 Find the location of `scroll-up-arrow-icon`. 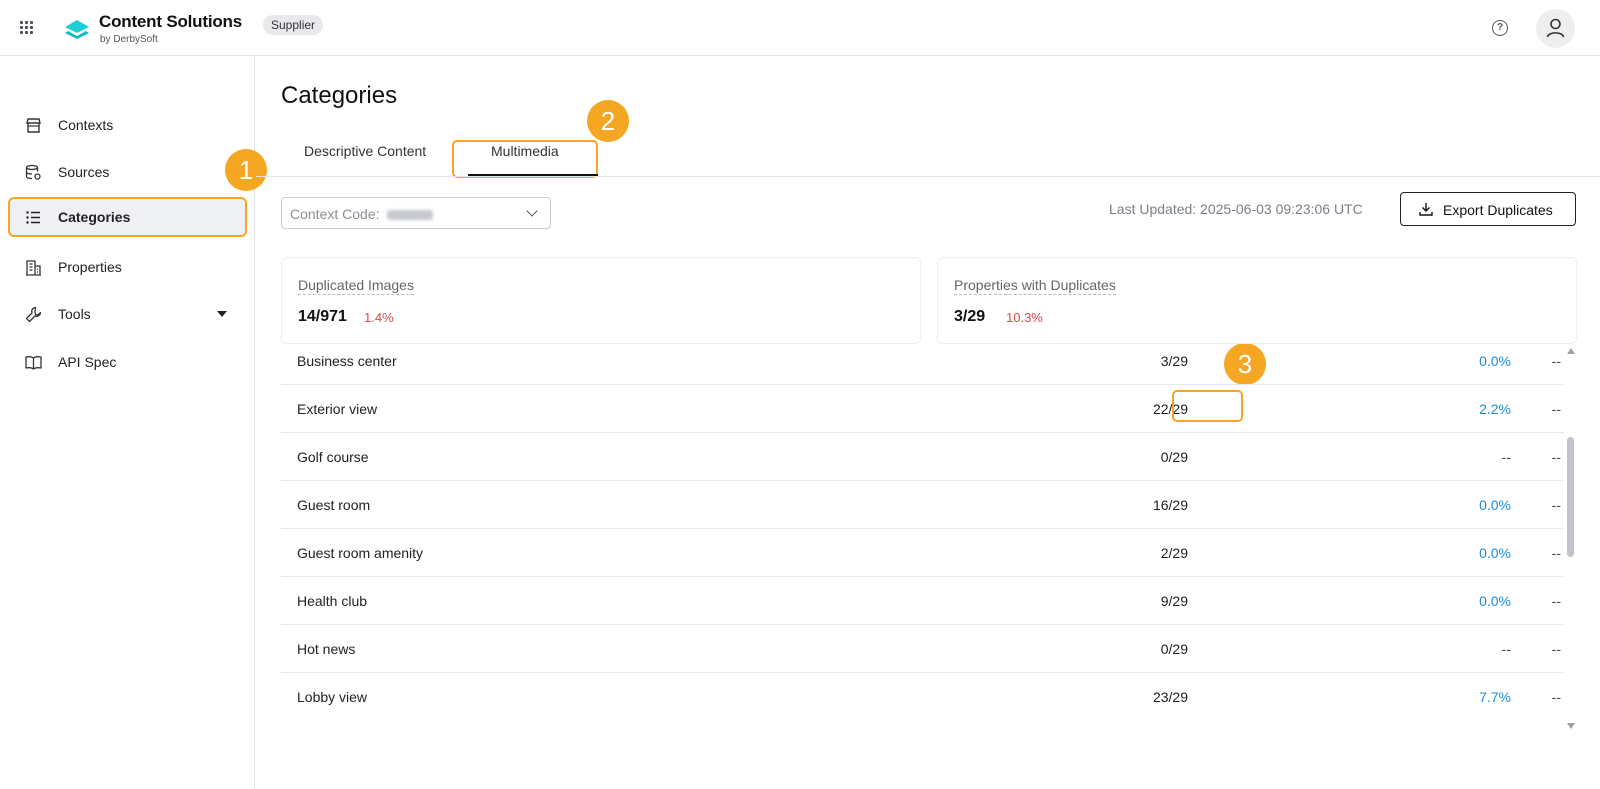

scroll-up-arrow-icon is located at coordinates (1571, 351).